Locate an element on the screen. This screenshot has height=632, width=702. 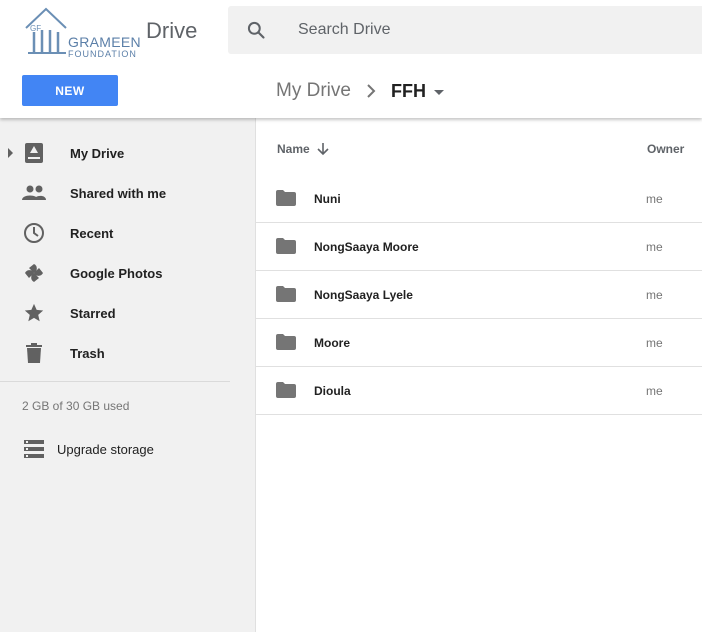
breadcrumb-current-folder: FFH is located at coordinates (417, 91).